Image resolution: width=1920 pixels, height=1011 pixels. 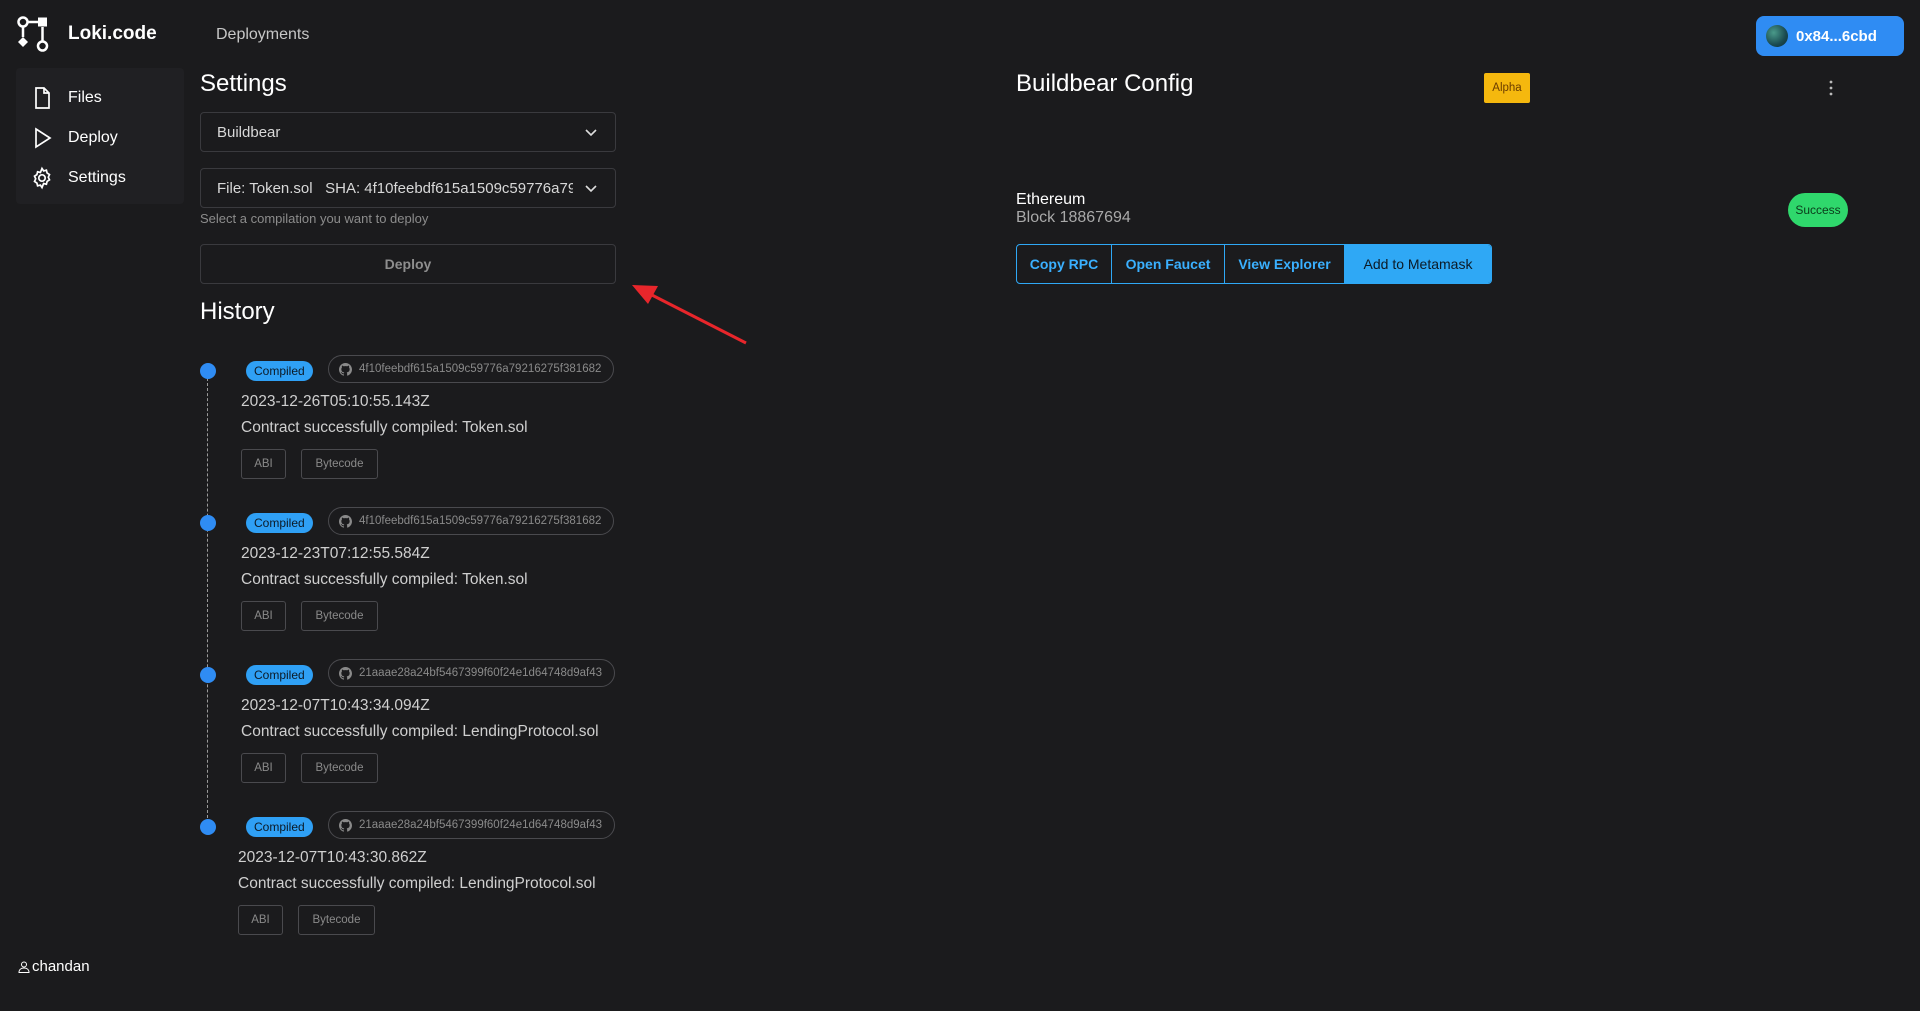 I want to click on alpha-badge: Alpha, so click(x=1507, y=88).